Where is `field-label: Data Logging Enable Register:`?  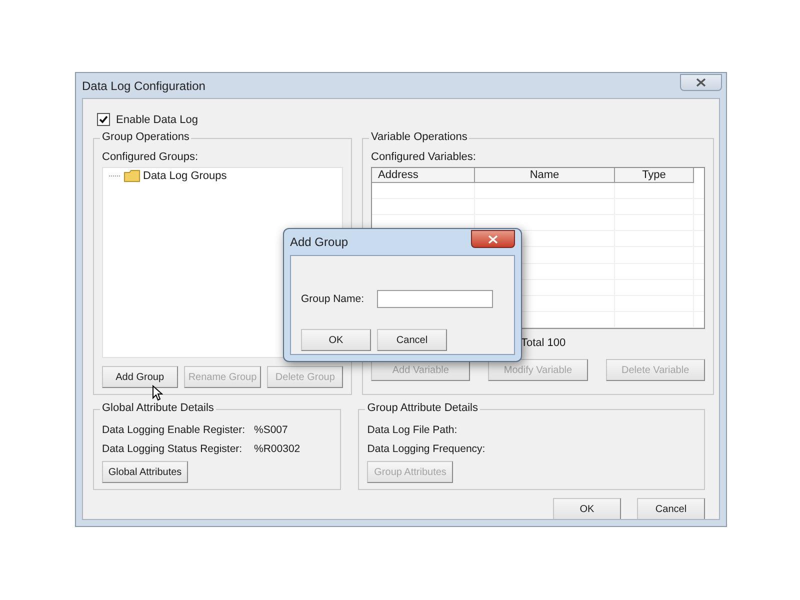 field-label: Data Logging Enable Register: is located at coordinates (174, 430).